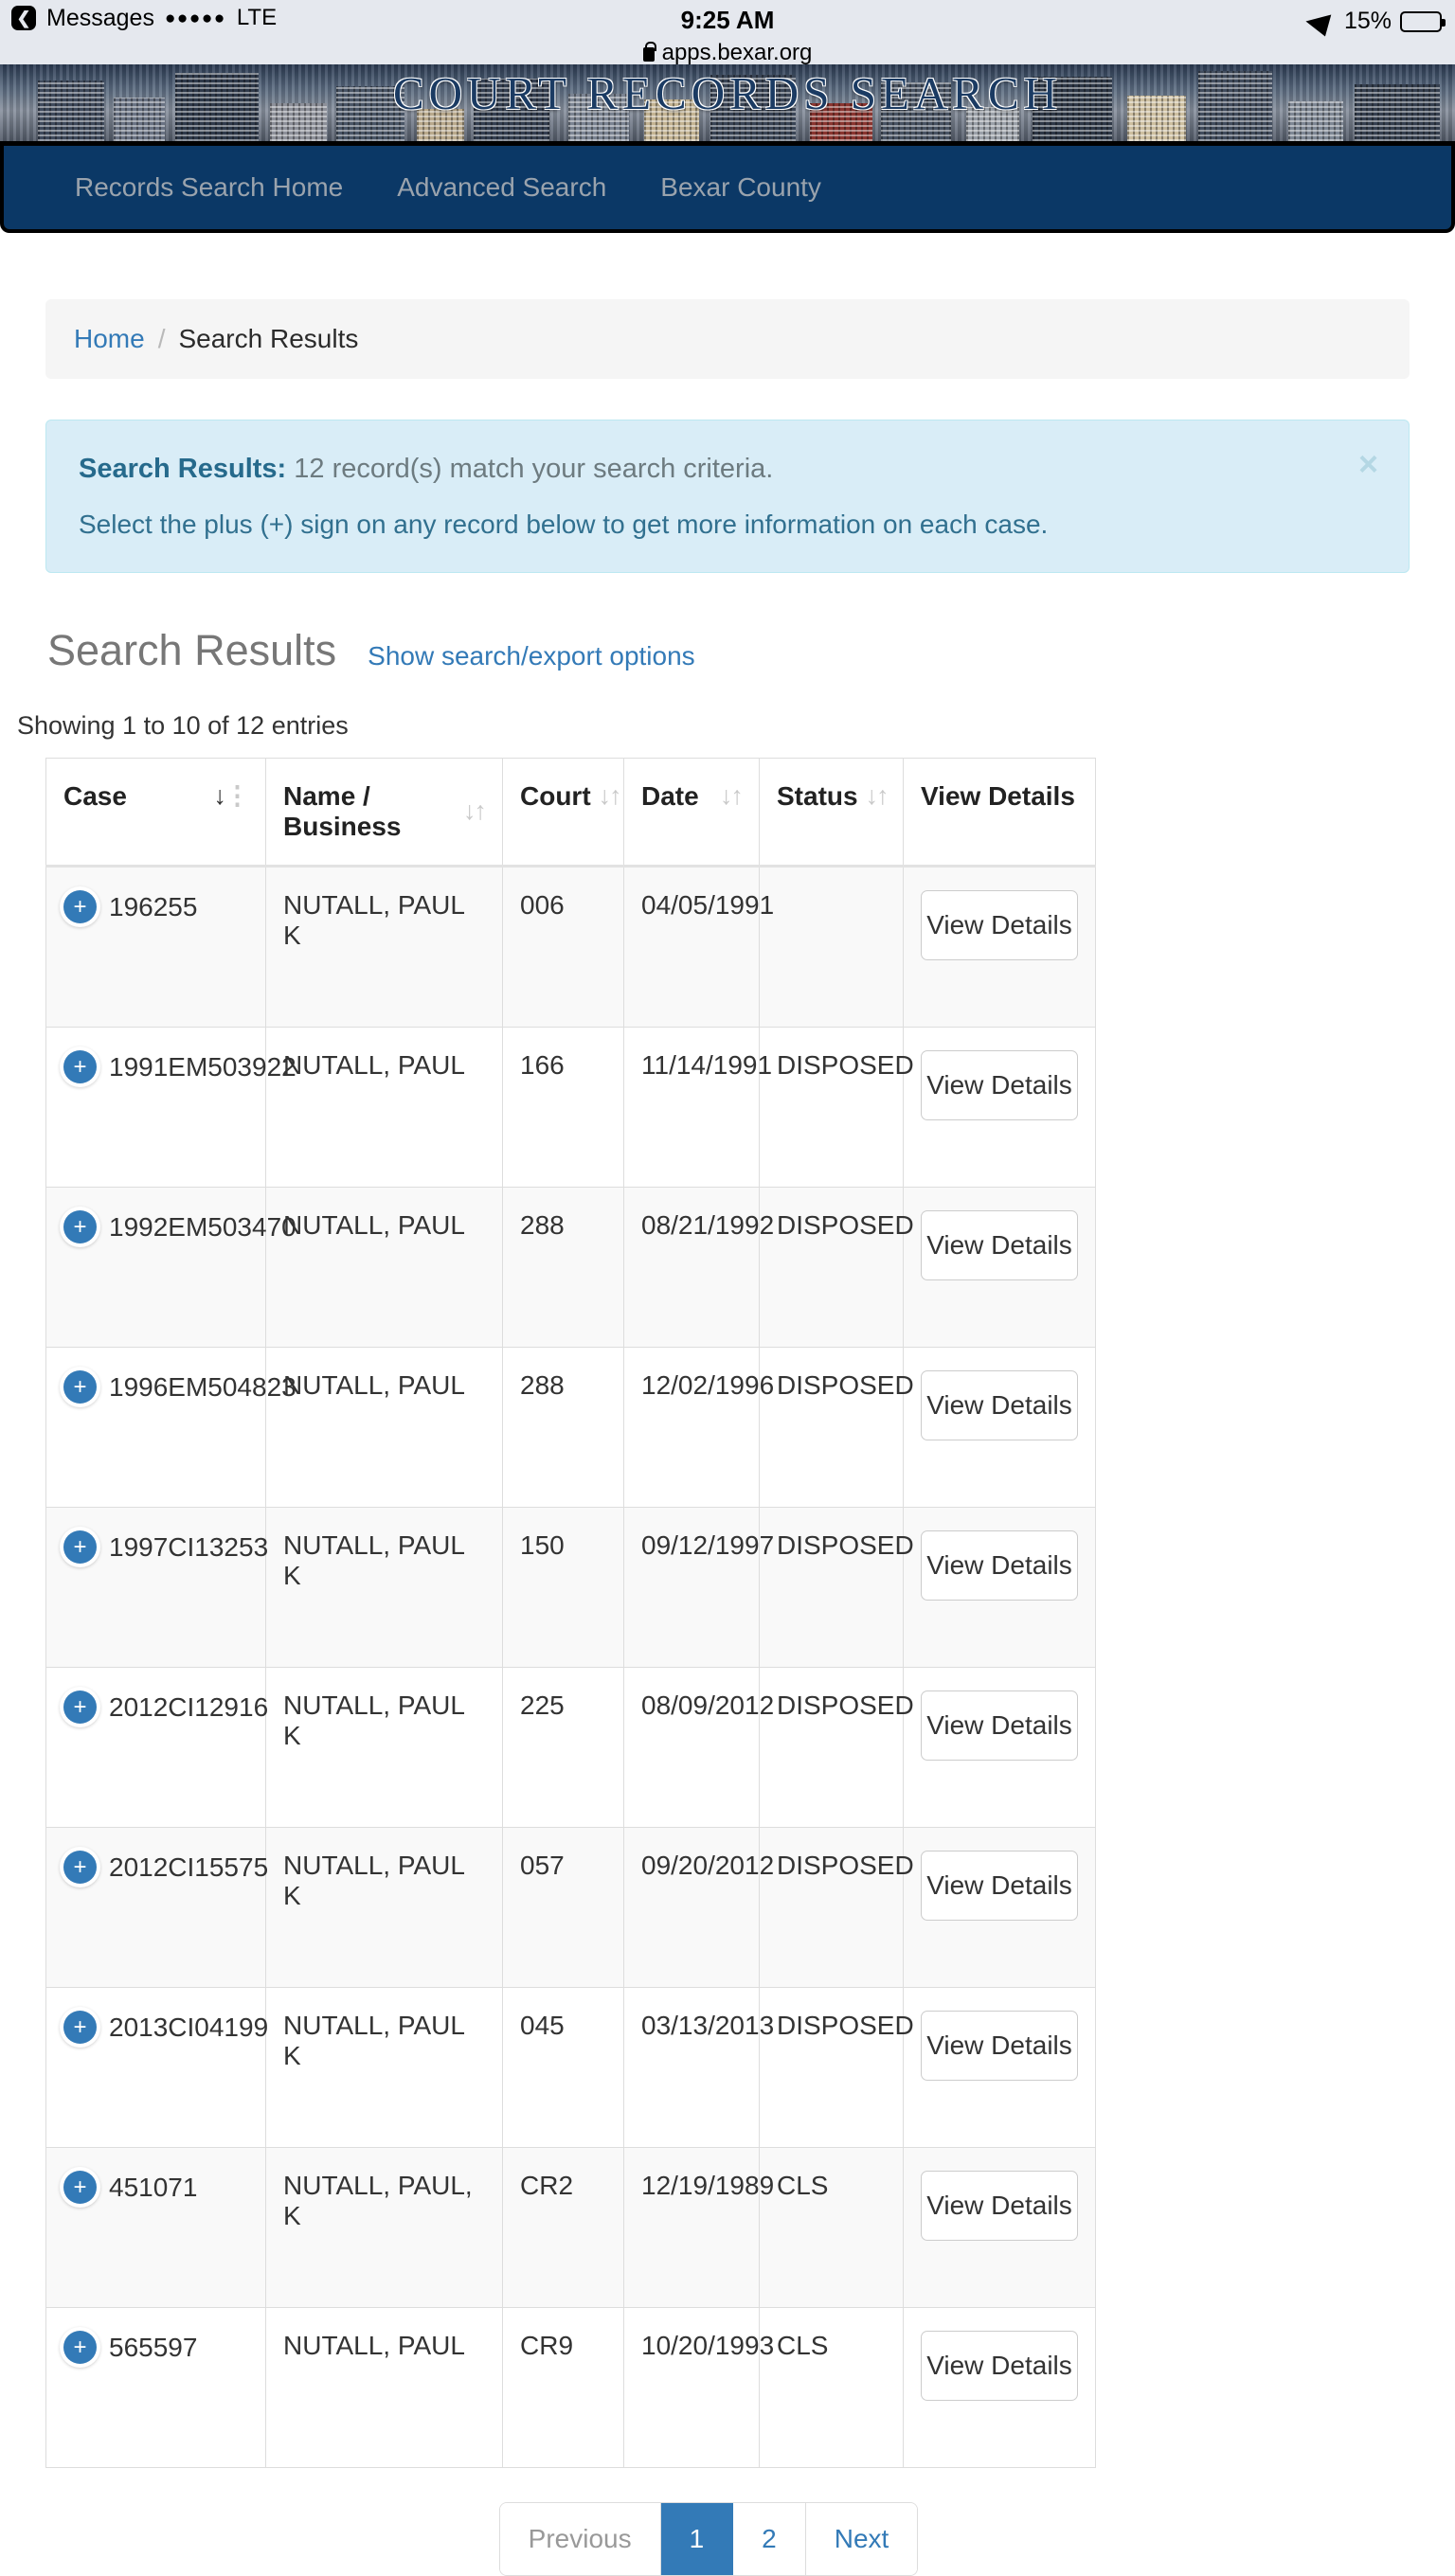 The width and height of the screenshot is (1455, 2576). I want to click on cell-court: 166, so click(563, 1108).